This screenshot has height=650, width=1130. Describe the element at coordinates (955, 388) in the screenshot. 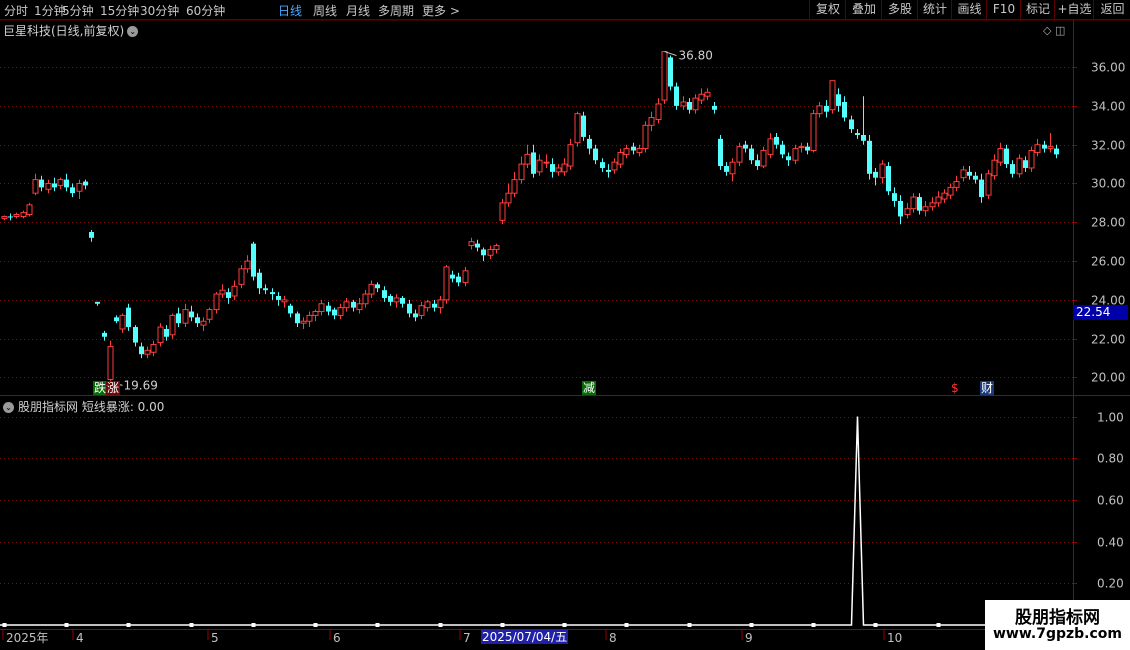

I see `event-dividend: $` at that location.